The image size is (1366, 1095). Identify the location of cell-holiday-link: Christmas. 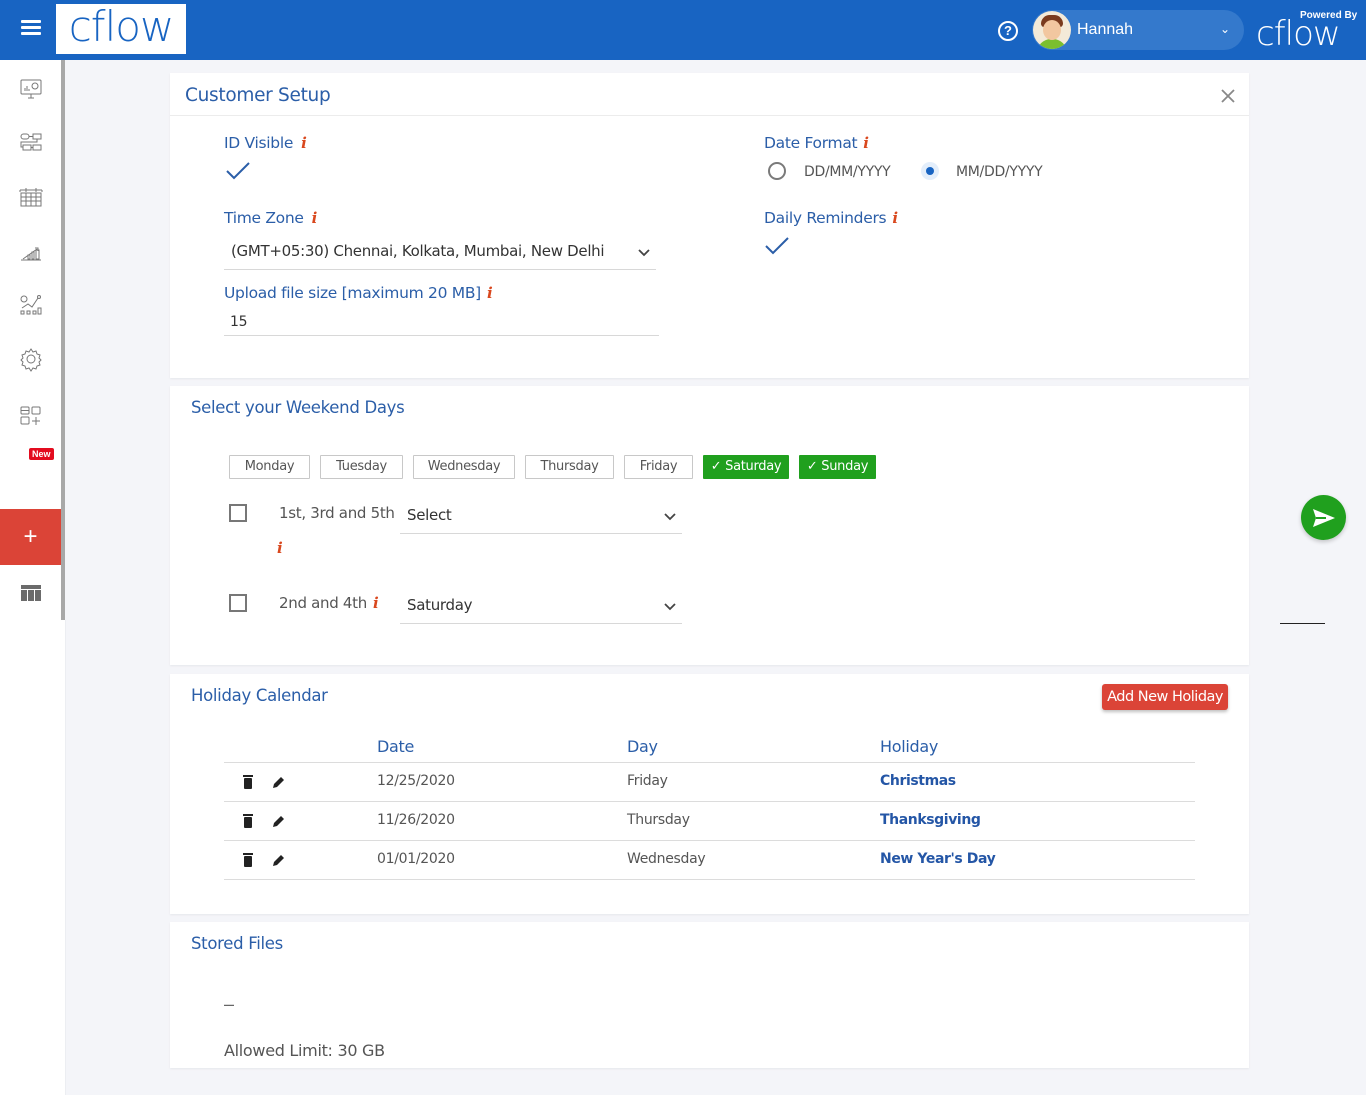
(918, 781).